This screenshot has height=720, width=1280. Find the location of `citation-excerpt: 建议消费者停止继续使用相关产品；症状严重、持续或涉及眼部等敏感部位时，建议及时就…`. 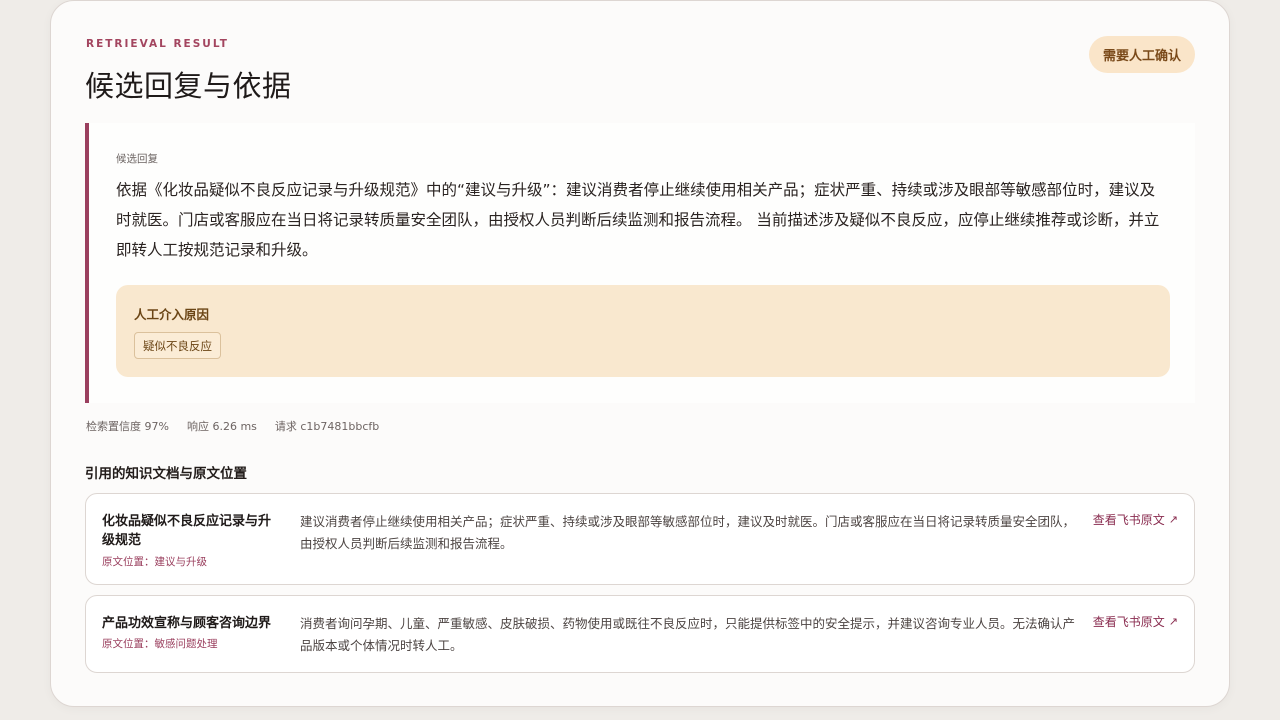

citation-excerpt: 建议消费者停止继续使用相关产品；症状严重、持续或涉及眼部等敏感部位时，建议及时就… is located at coordinates (688, 532).